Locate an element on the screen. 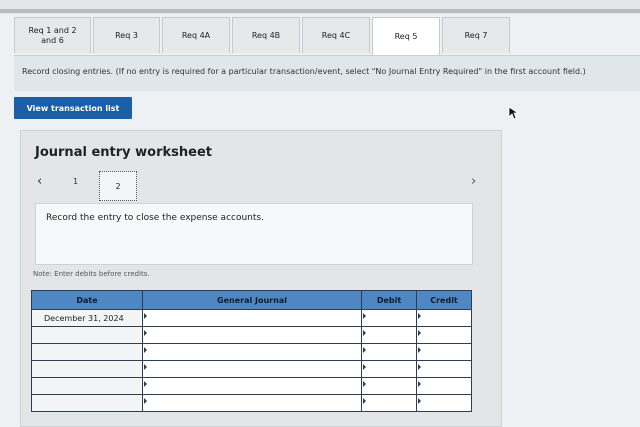 Image resolution: width=640 pixels, height=427 pixels. page-2-label: 2 is located at coordinates (118, 186).